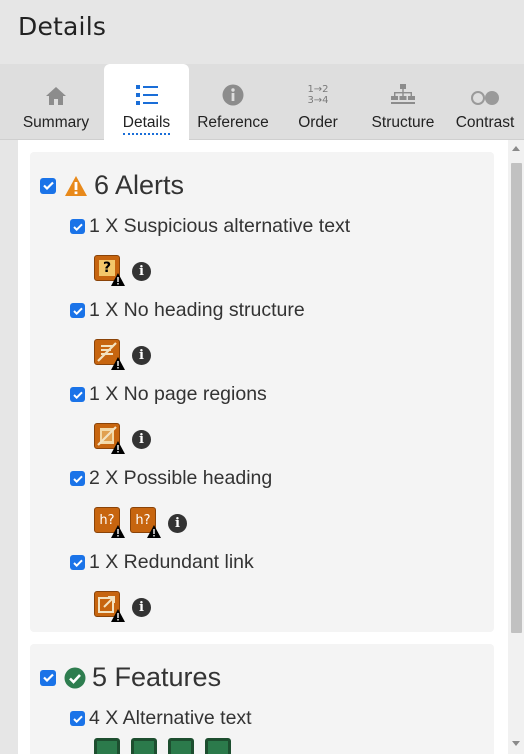  I want to click on features-checkbox, so click(48, 677).